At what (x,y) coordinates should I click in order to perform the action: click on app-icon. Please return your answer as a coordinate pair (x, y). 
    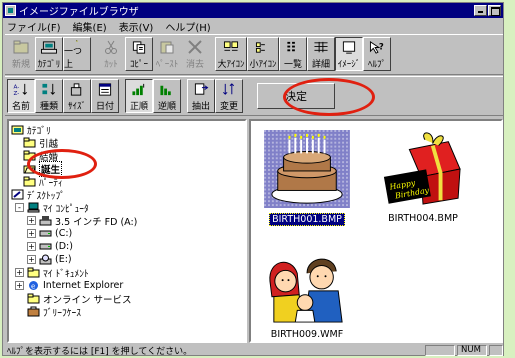
    Looking at the image, I should click on (10, 10).